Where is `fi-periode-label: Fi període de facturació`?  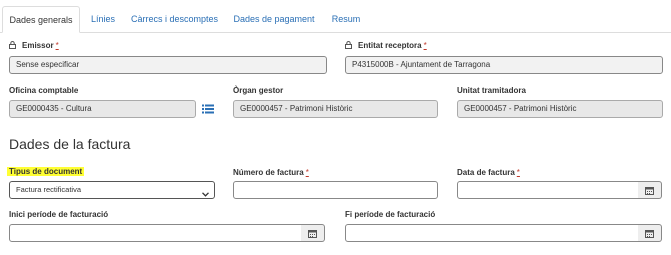 fi-periode-label: Fi període de facturació is located at coordinates (390, 214).